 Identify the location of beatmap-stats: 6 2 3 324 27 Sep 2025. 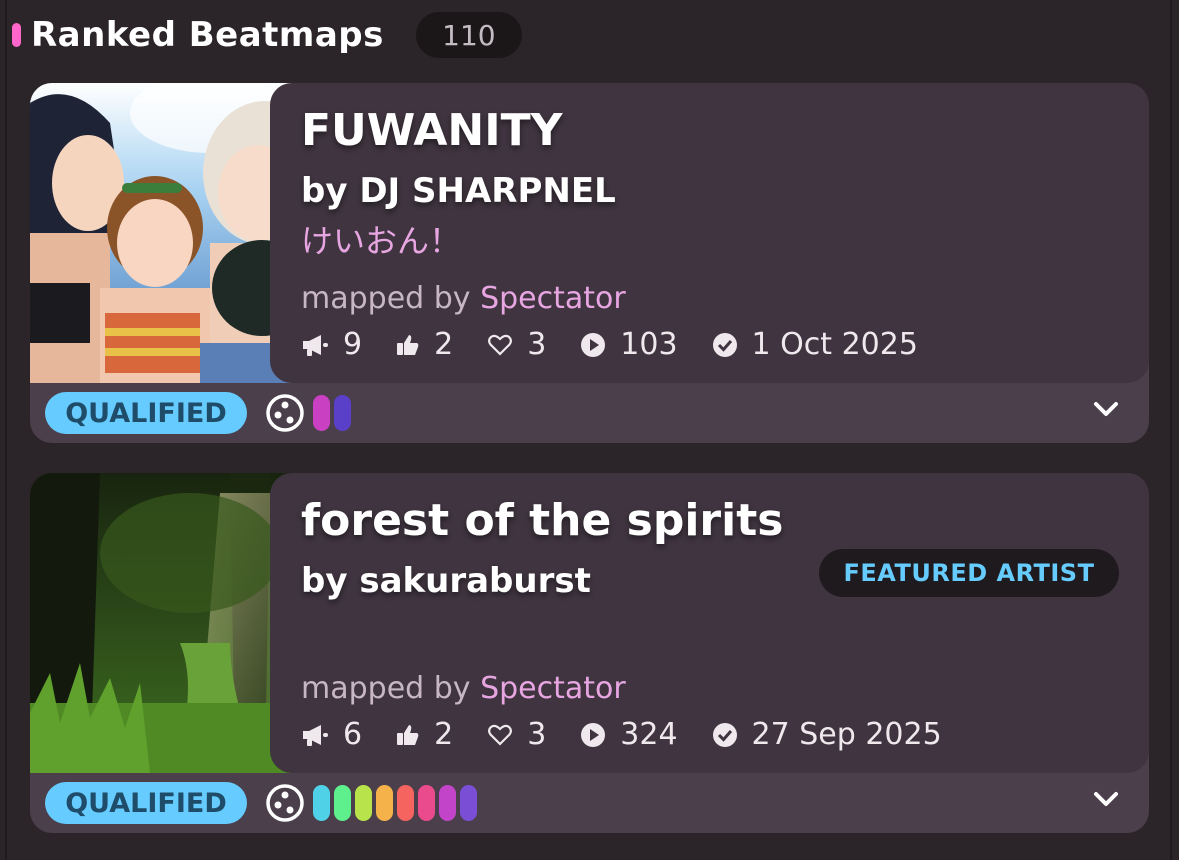
(638, 734).